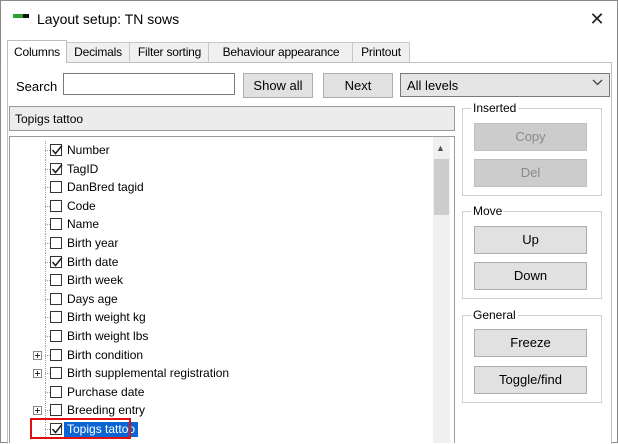 Image resolution: width=618 pixels, height=444 pixels. Describe the element at coordinates (106, 391) in the screenshot. I see `tree-item-label: Purchase date` at that location.